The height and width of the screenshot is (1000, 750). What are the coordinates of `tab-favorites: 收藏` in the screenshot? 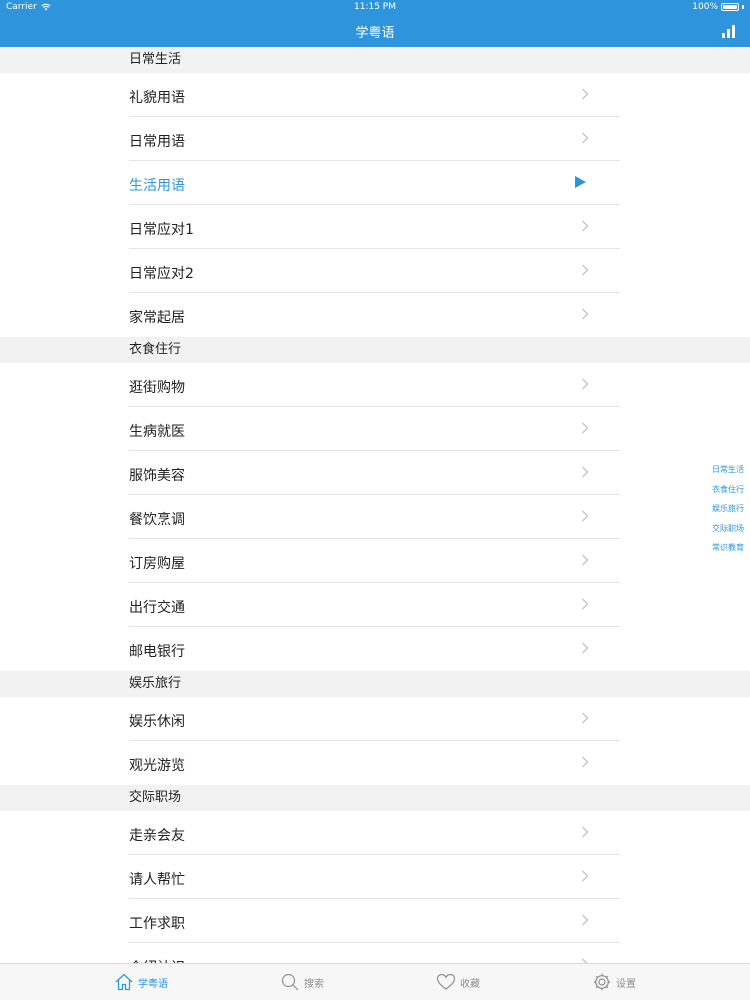 It's located at (458, 982).